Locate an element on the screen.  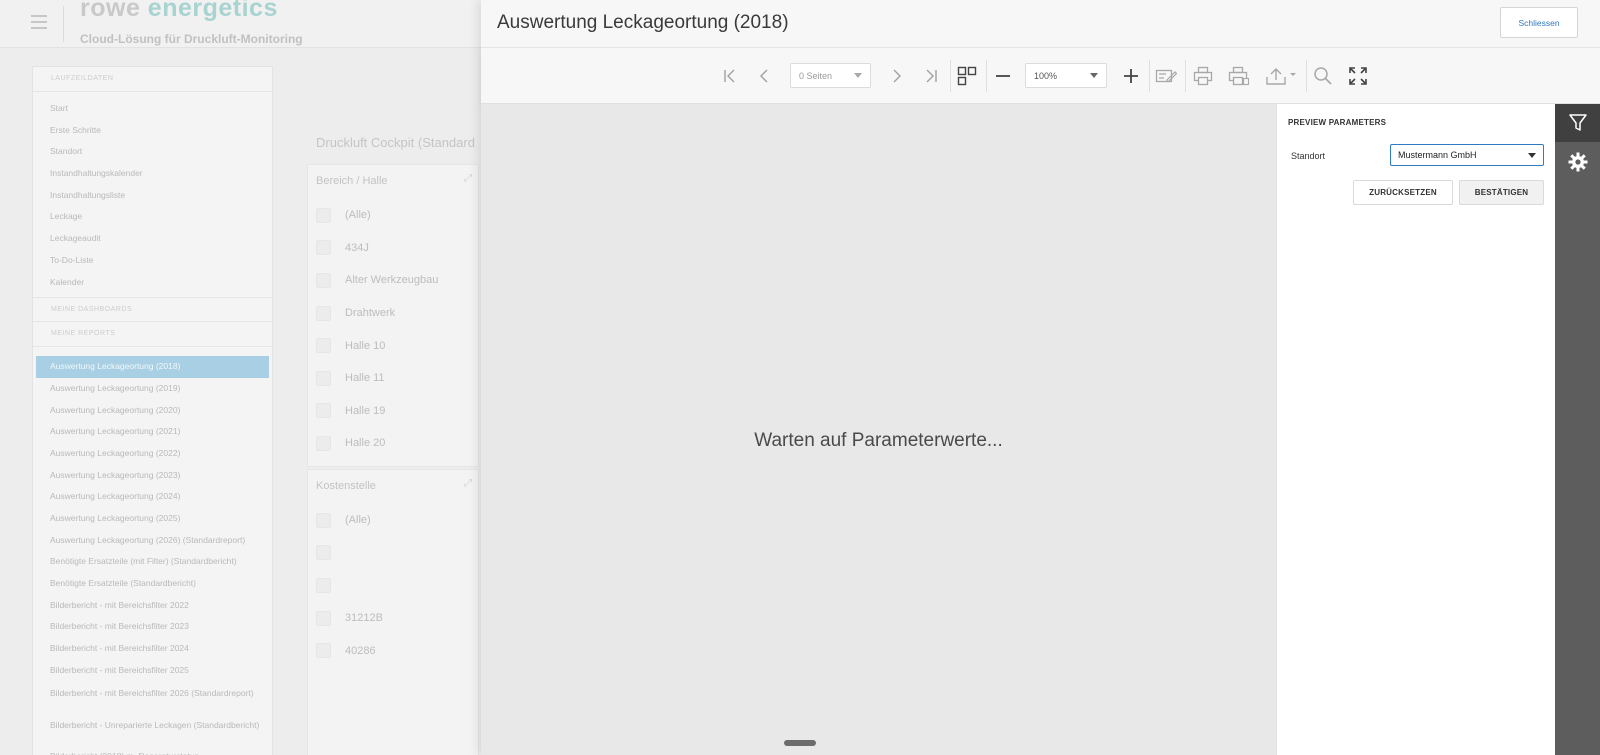
sidebar-item-erste-schritte: Erste Schritte is located at coordinates (152, 131).